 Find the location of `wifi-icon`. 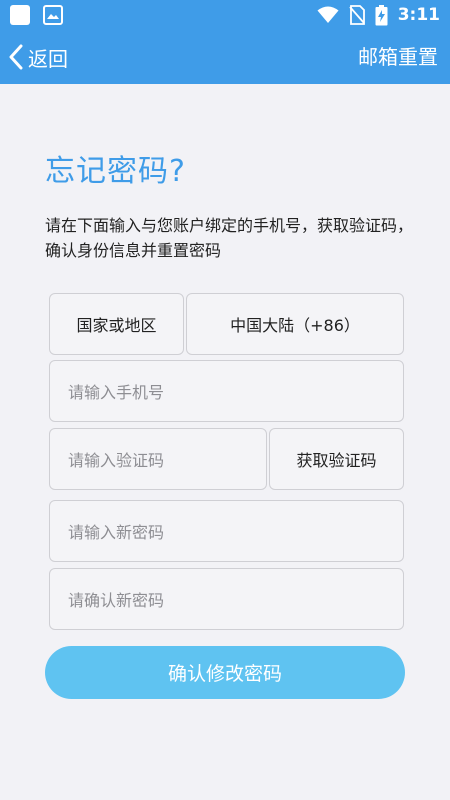

wifi-icon is located at coordinates (328, 14).